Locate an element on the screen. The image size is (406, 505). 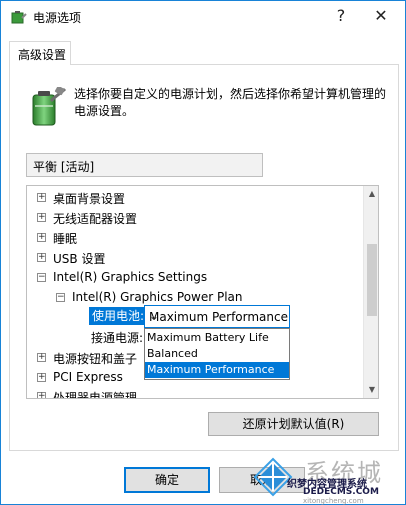
tree-item-label: 无线适配器设置 is located at coordinates (95, 219).